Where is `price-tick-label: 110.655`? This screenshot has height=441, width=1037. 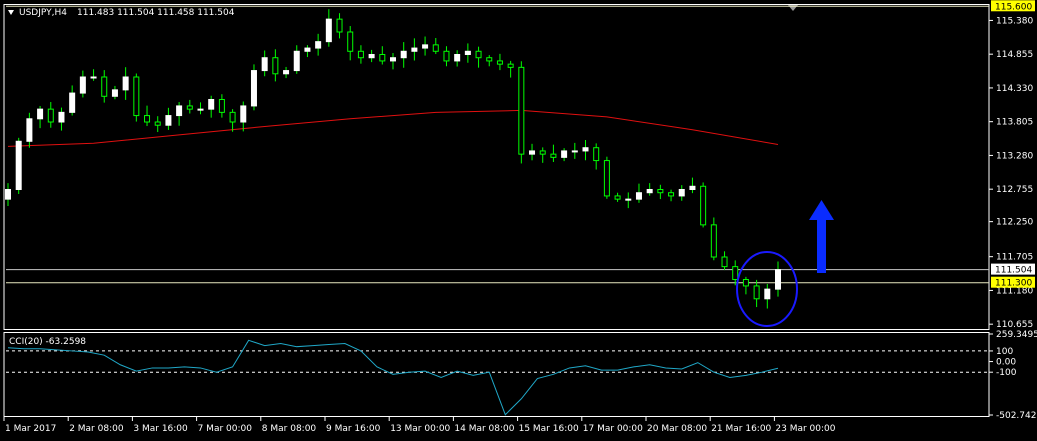 price-tick-label: 110.655 is located at coordinates (1014, 325).